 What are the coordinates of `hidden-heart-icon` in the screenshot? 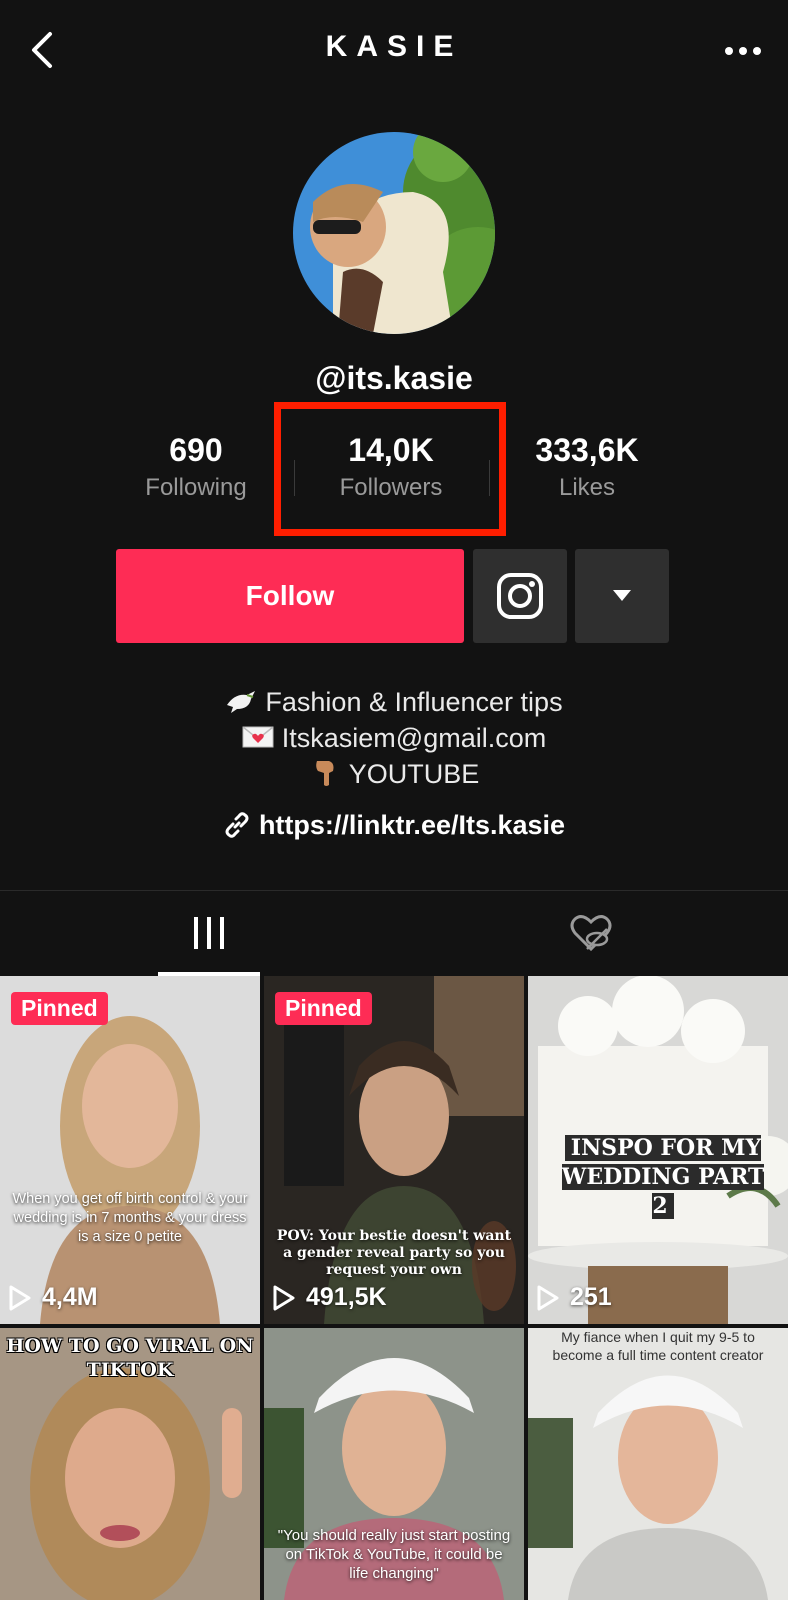 It's located at (591, 933).